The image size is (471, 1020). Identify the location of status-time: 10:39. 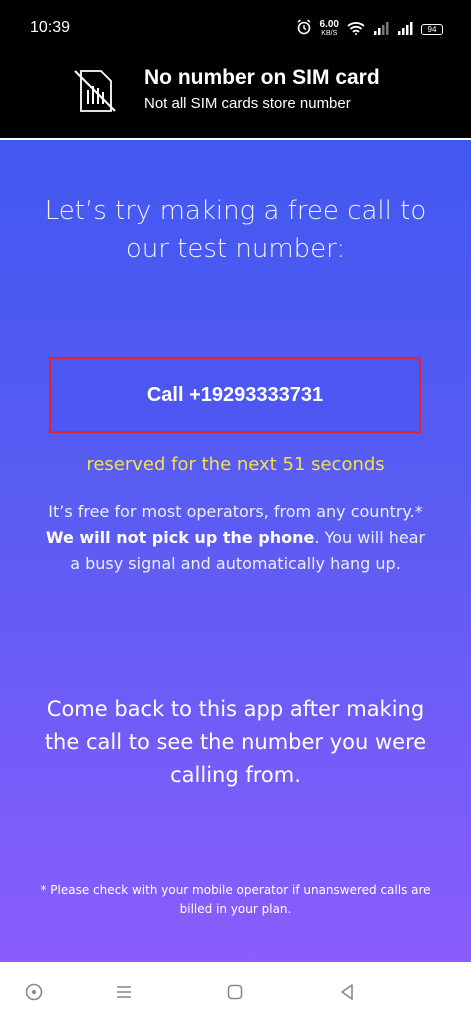
(50, 27).